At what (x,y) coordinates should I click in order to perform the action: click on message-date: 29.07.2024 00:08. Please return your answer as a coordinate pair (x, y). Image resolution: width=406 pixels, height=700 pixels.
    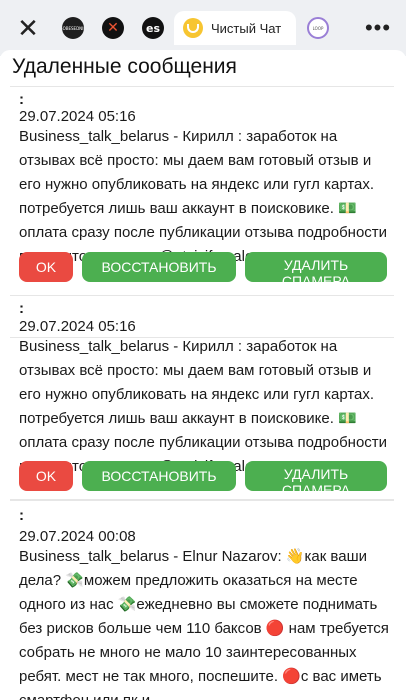
    Looking at the image, I should click on (77, 536).